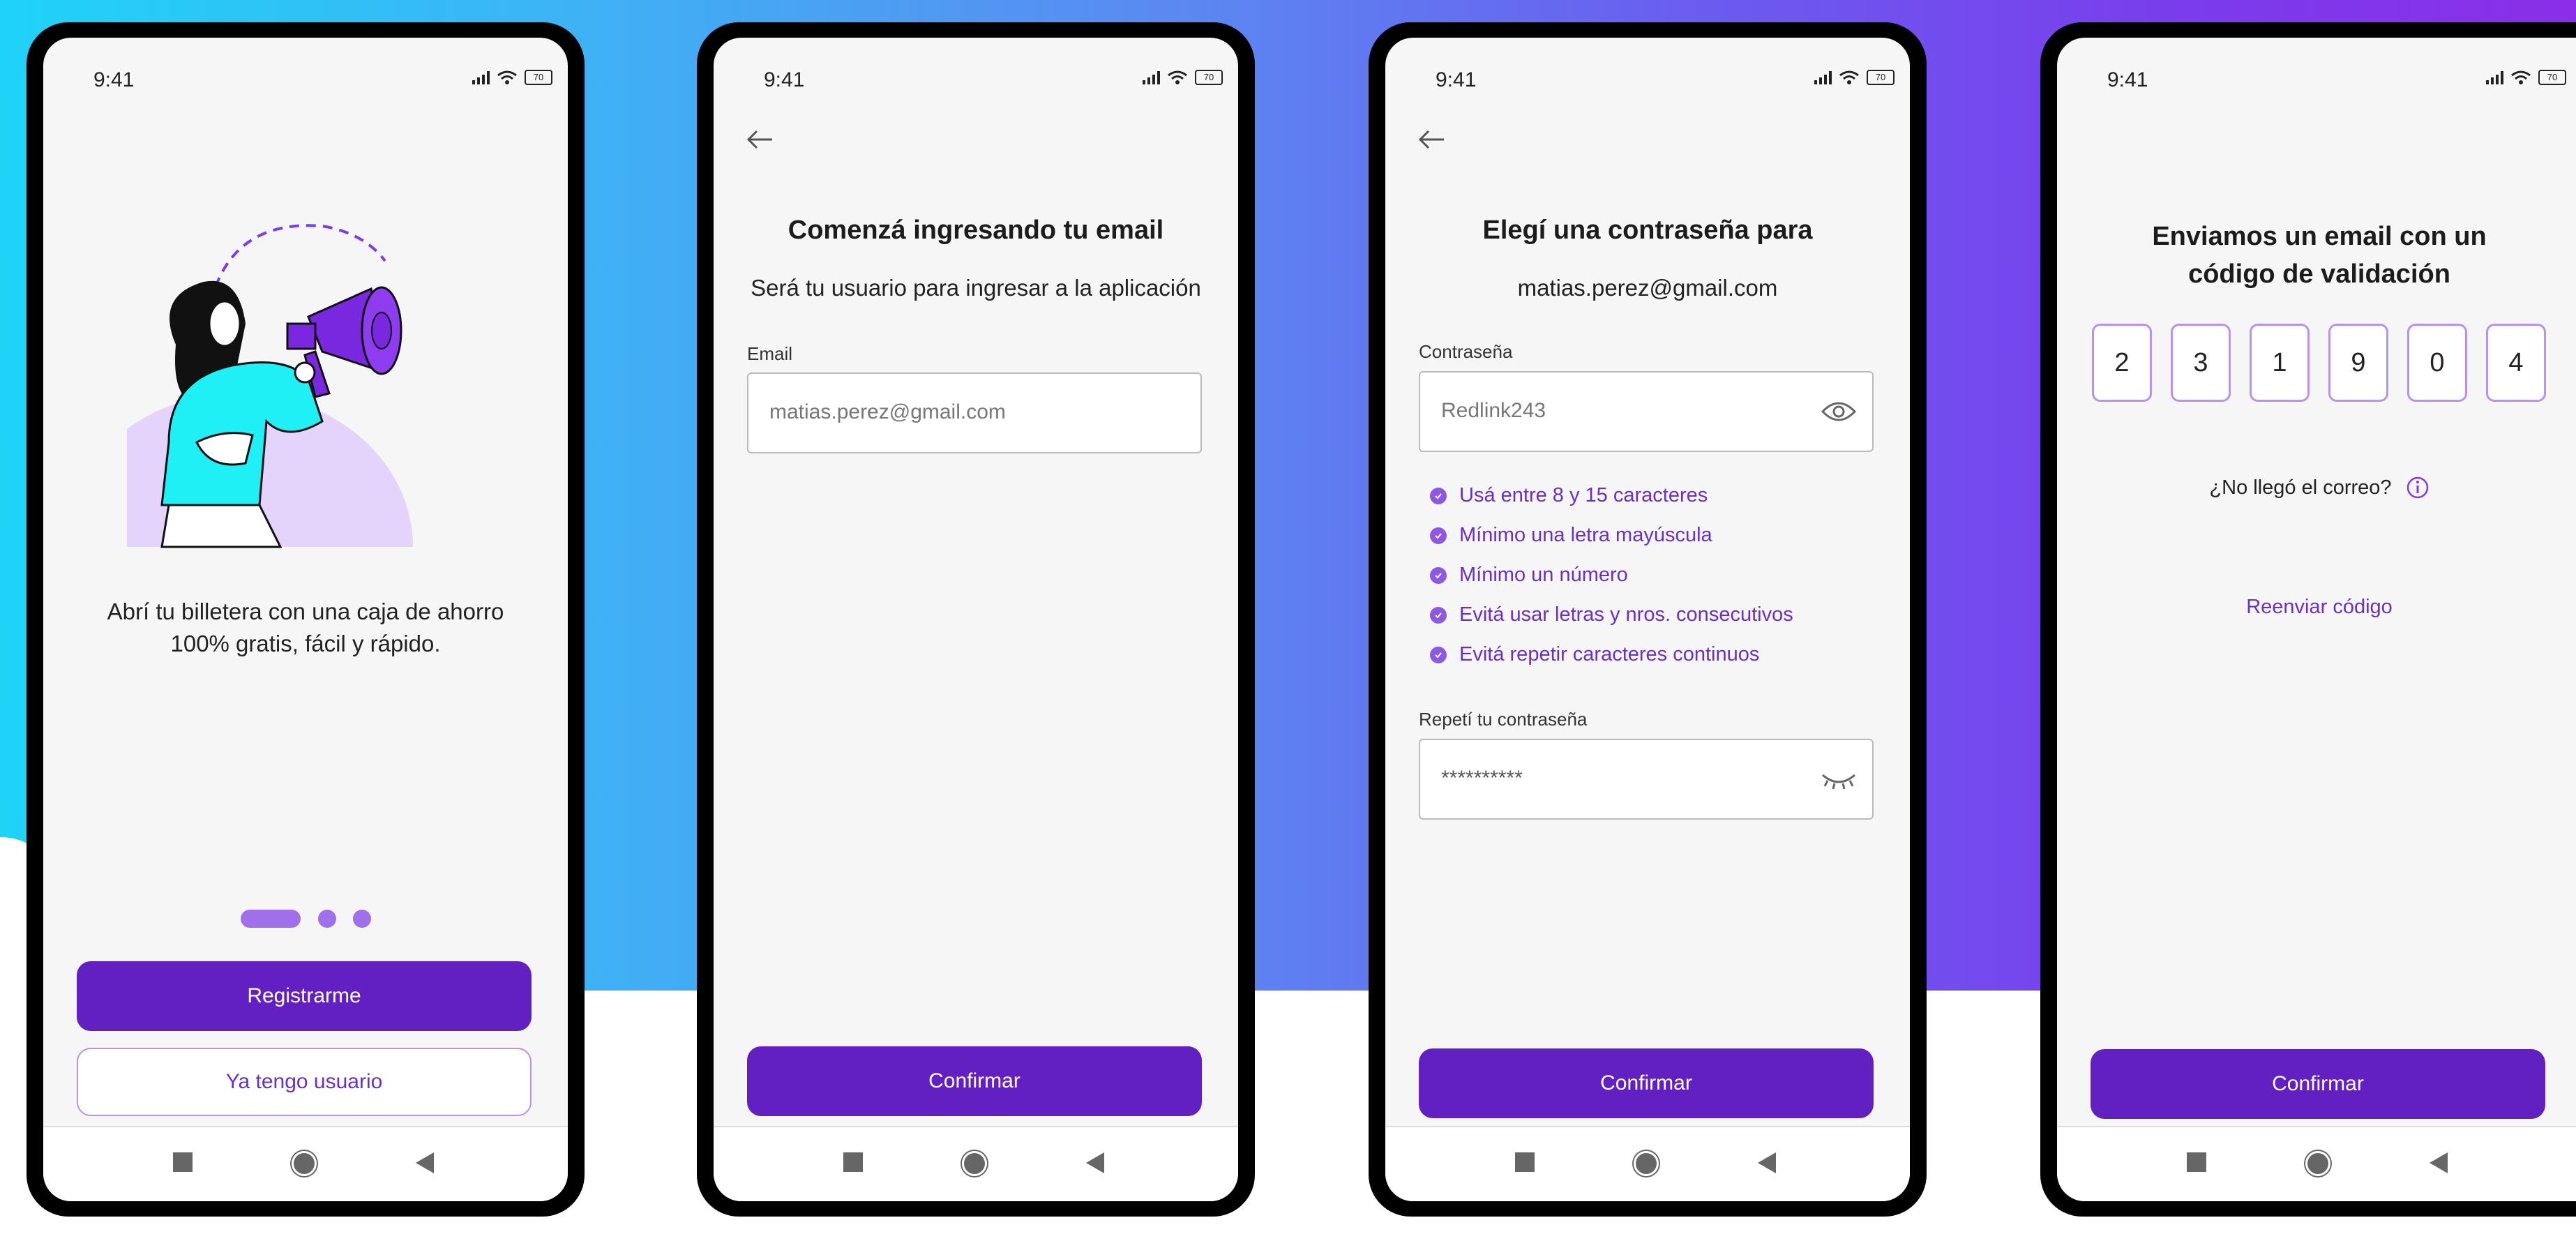 The height and width of the screenshot is (1234, 2576). What do you see at coordinates (1839, 779) in the screenshot?
I see `eye-closed-icon` at bounding box center [1839, 779].